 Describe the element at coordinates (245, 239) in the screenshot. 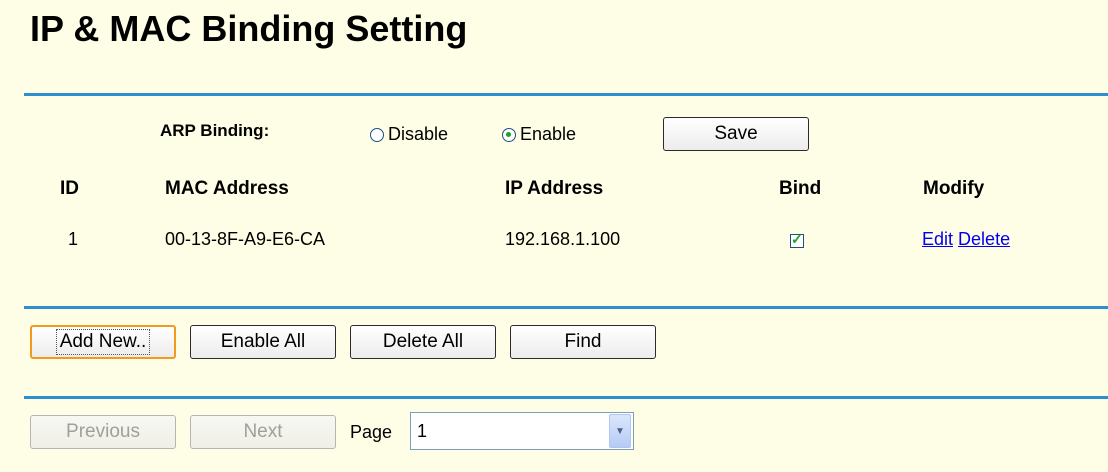

I see `row-mac-address: 00-13-8F-A9-E6-CA` at that location.